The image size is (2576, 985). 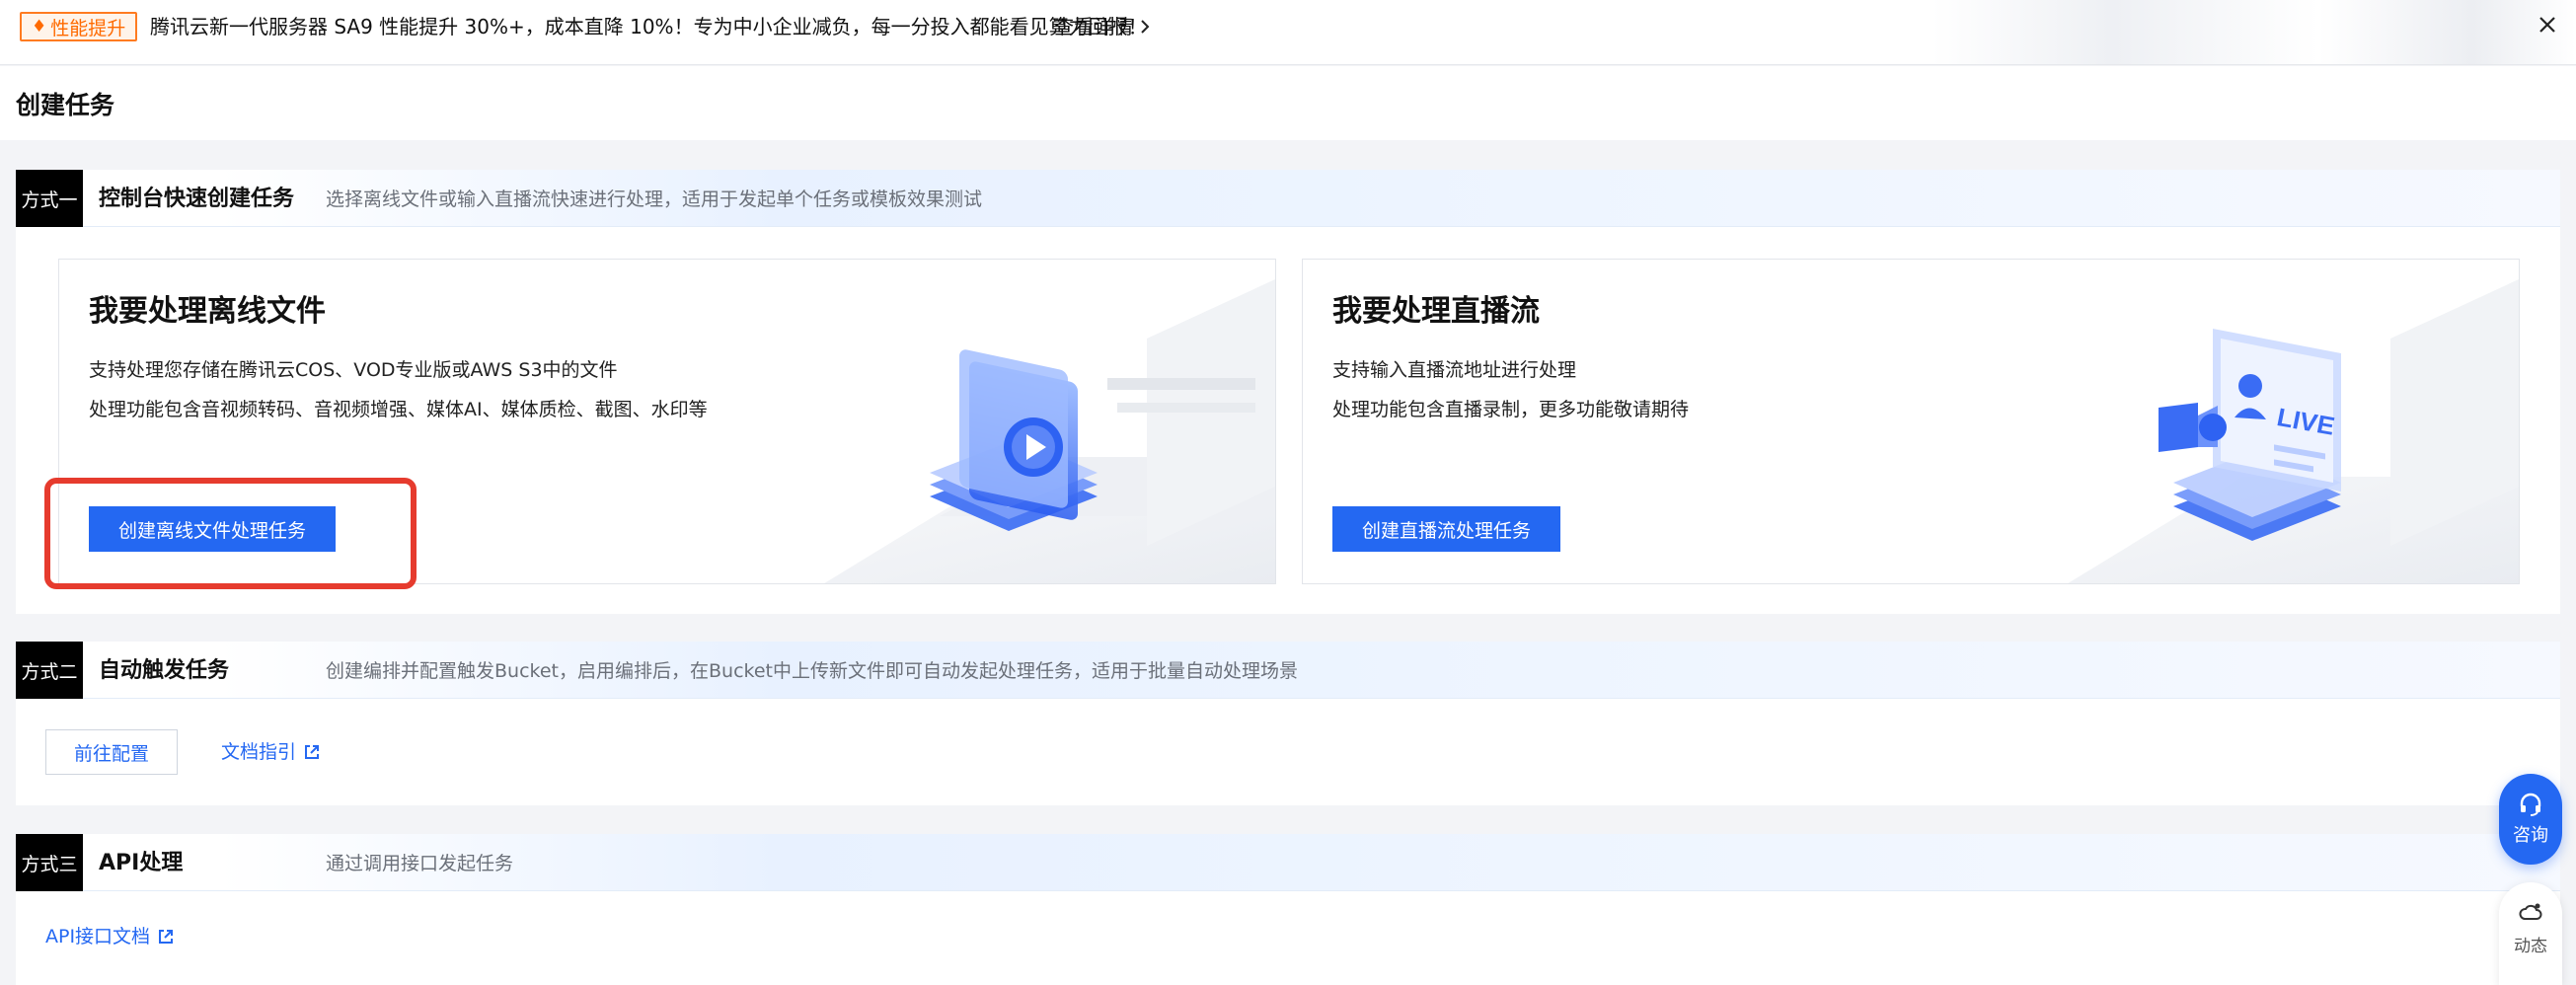 What do you see at coordinates (2530, 912) in the screenshot?
I see `cloud-bell-icon` at bounding box center [2530, 912].